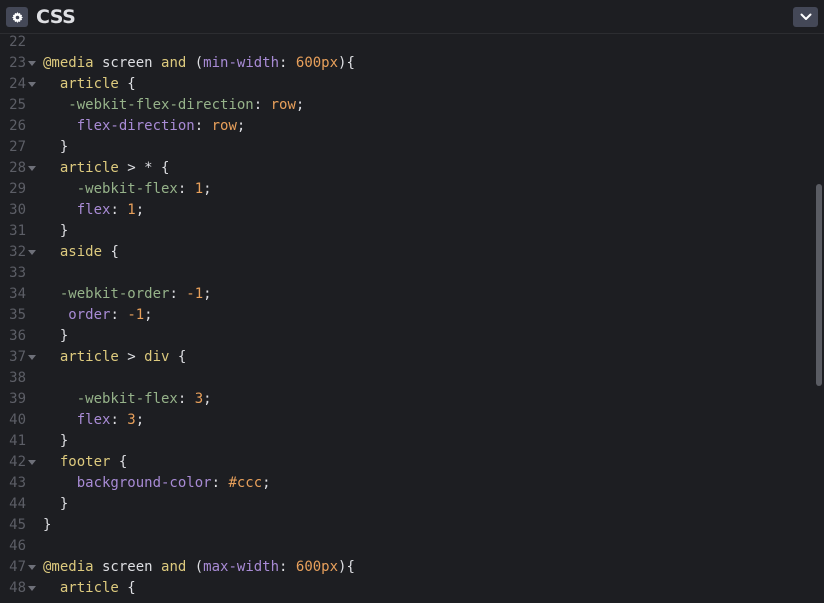 Image resolution: width=824 pixels, height=603 pixels. Describe the element at coordinates (412, 42) in the screenshot. I see `code-line: 22` at that location.